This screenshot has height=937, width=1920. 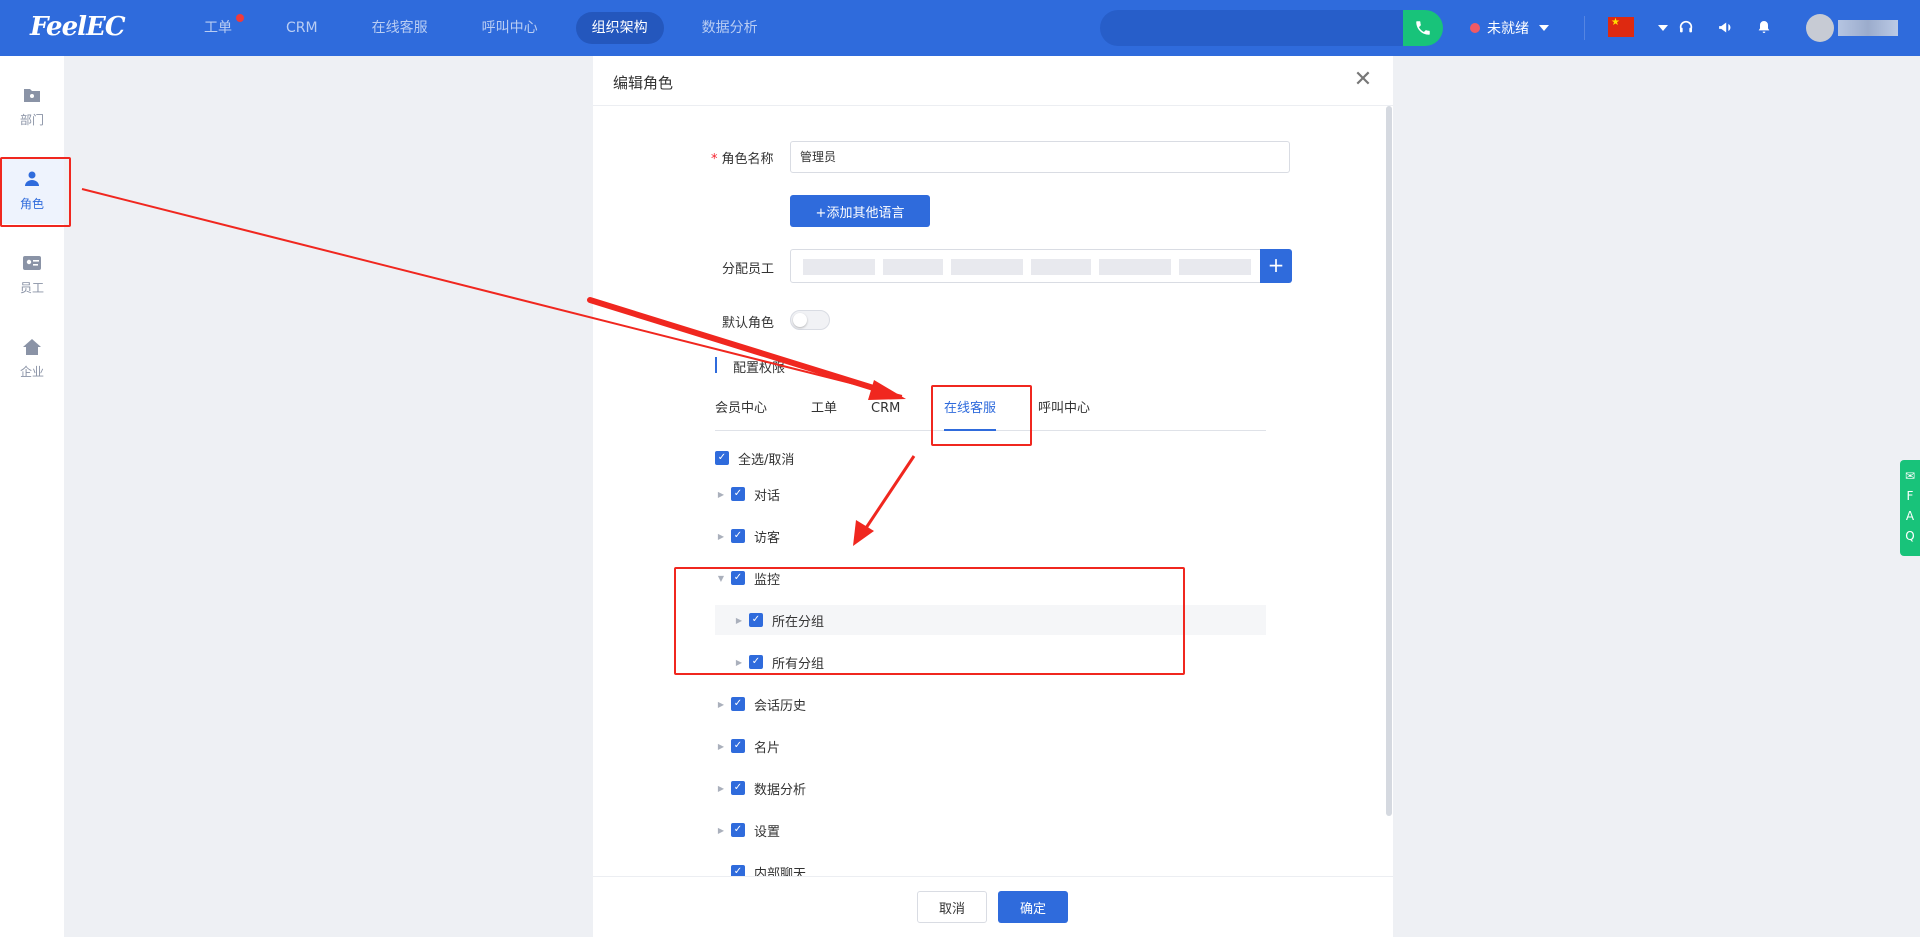 I want to click on tree-row: ▶ ✓ 设置, so click(x=990, y=830).